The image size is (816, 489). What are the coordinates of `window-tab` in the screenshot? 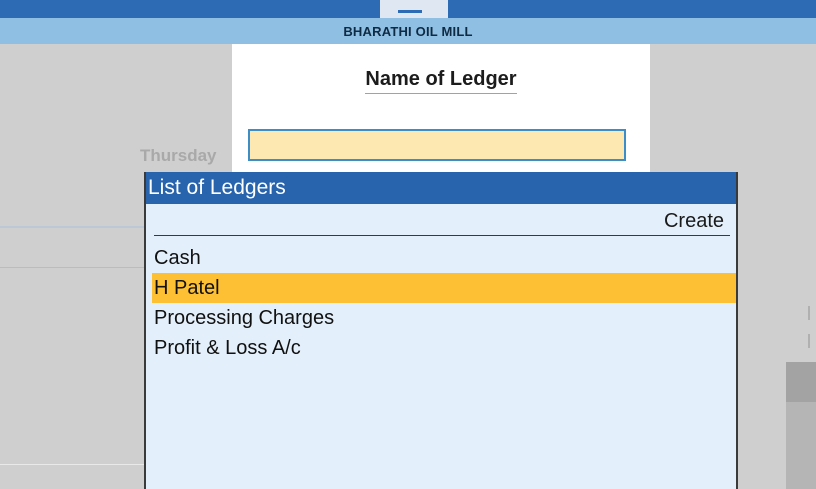 It's located at (414, 9).